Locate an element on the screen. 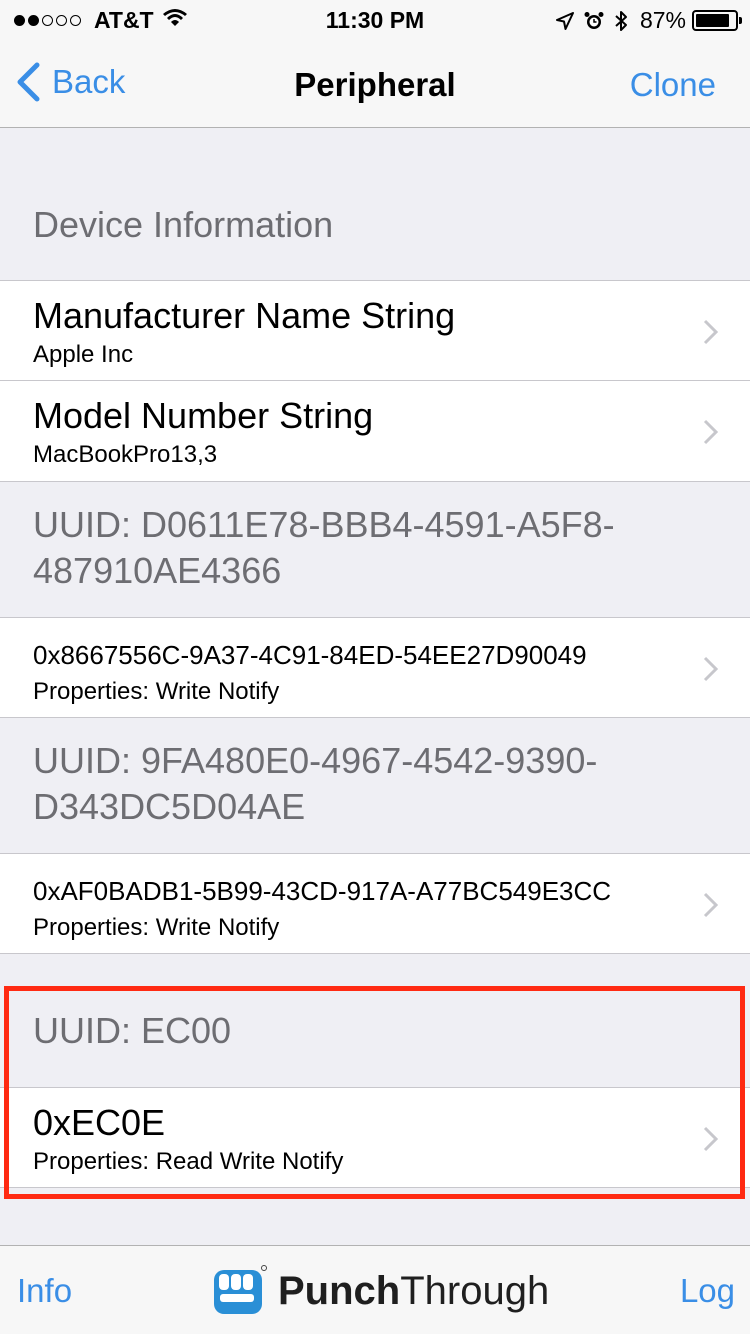 The image size is (750, 1334). section-header-device-information: Device Information is located at coordinates (183, 224).